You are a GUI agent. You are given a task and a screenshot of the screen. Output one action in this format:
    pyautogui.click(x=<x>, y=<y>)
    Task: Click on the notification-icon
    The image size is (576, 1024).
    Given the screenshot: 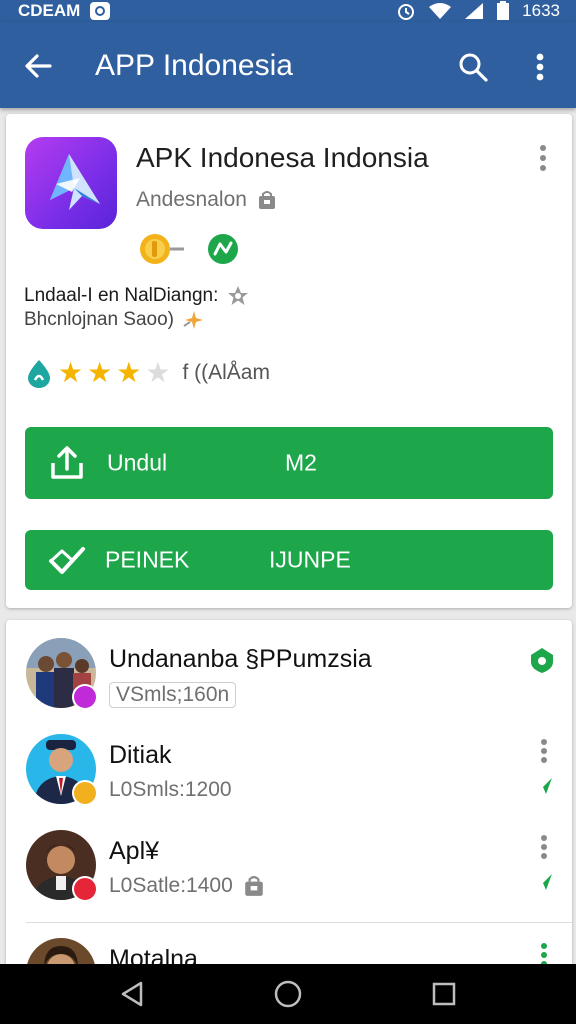 What is the action you would take?
    pyautogui.click(x=100, y=11)
    